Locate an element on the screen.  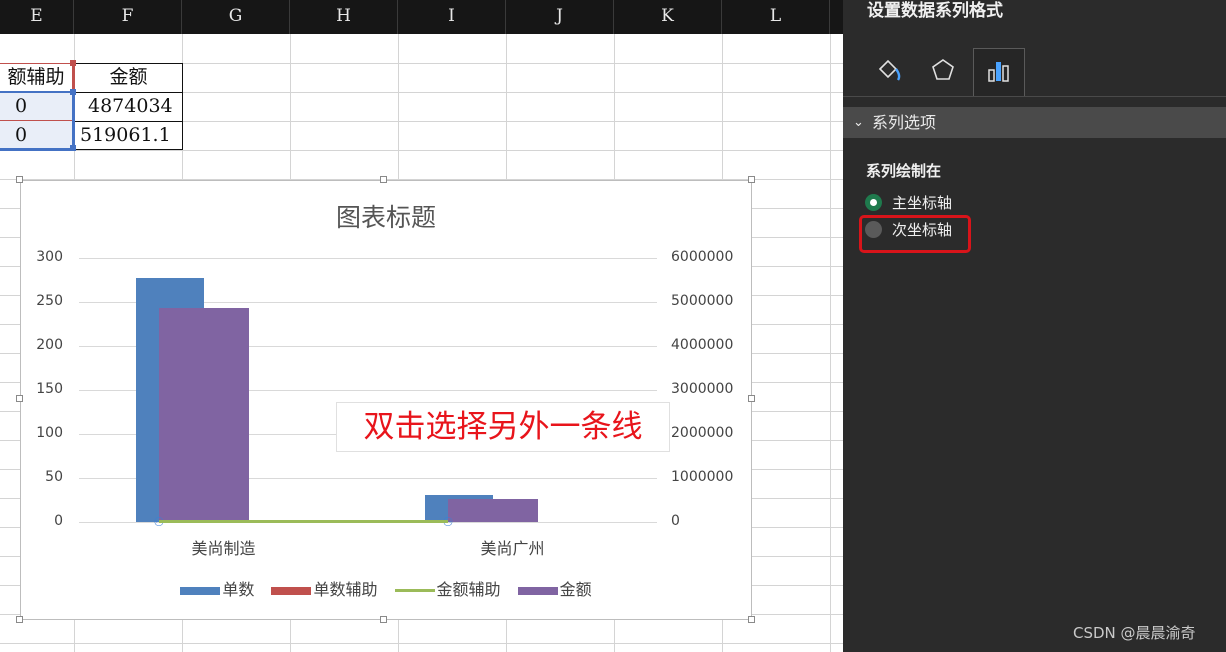
table-header-cell: 额辅助 is located at coordinates (36, 77).